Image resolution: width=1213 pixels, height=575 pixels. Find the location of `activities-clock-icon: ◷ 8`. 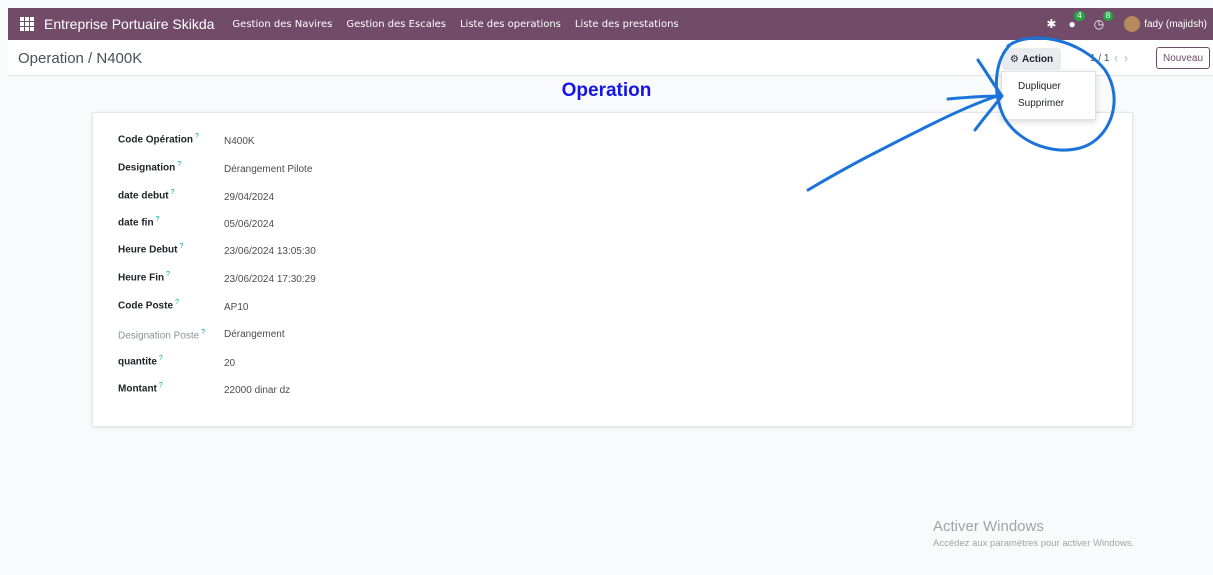

activities-clock-icon: ◷ 8 is located at coordinates (1104, 21).